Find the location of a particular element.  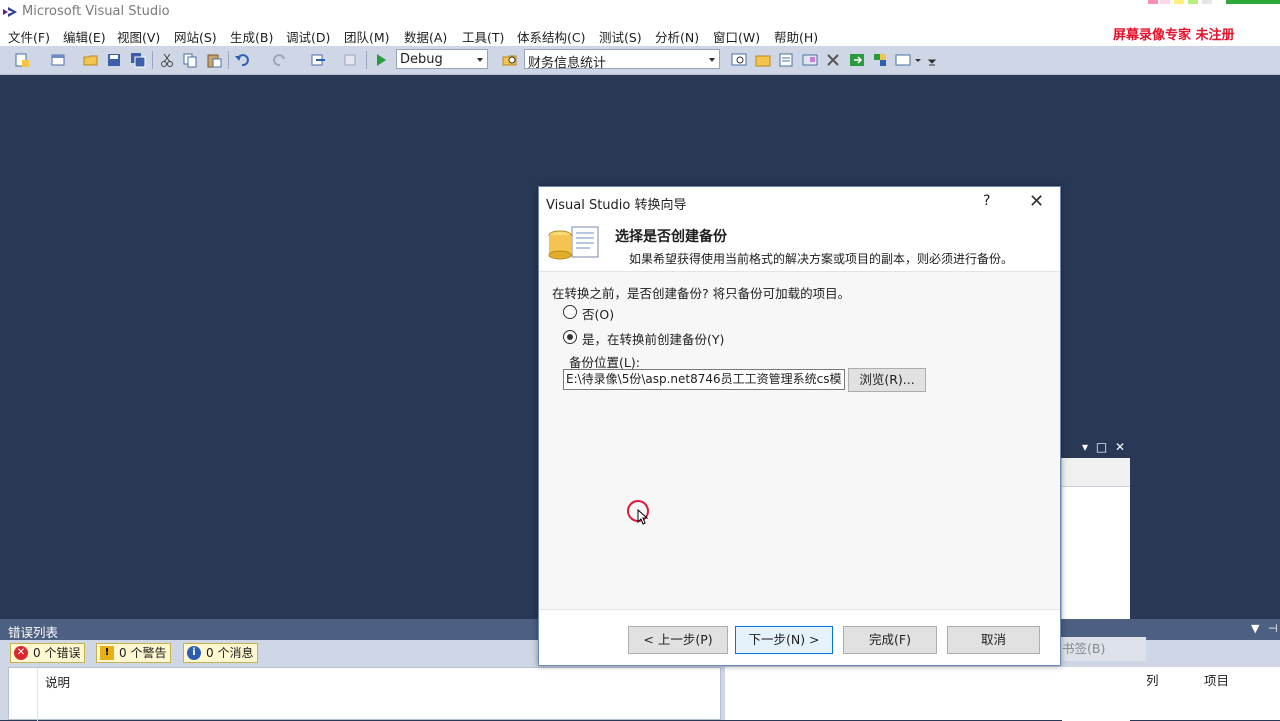

errors-count: 0 个错误 is located at coordinates (57, 653).